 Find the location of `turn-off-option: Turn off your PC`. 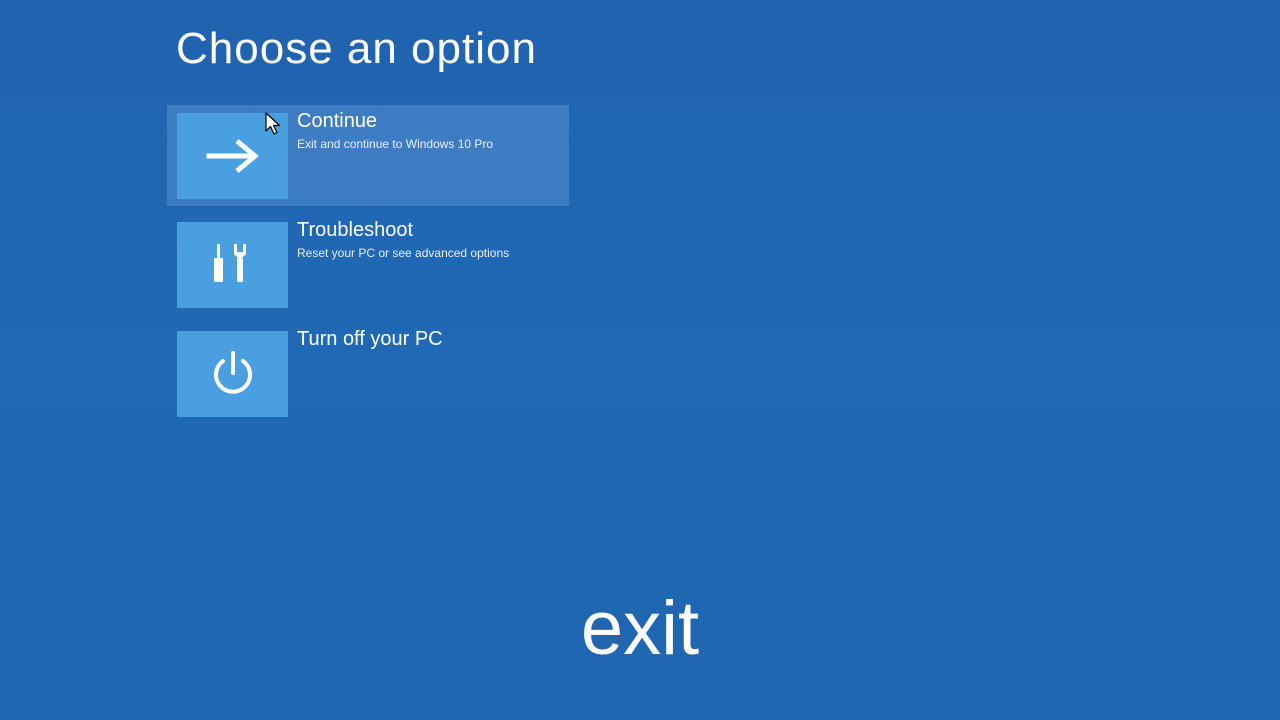

turn-off-option: Turn off your PC is located at coordinates (368, 373).